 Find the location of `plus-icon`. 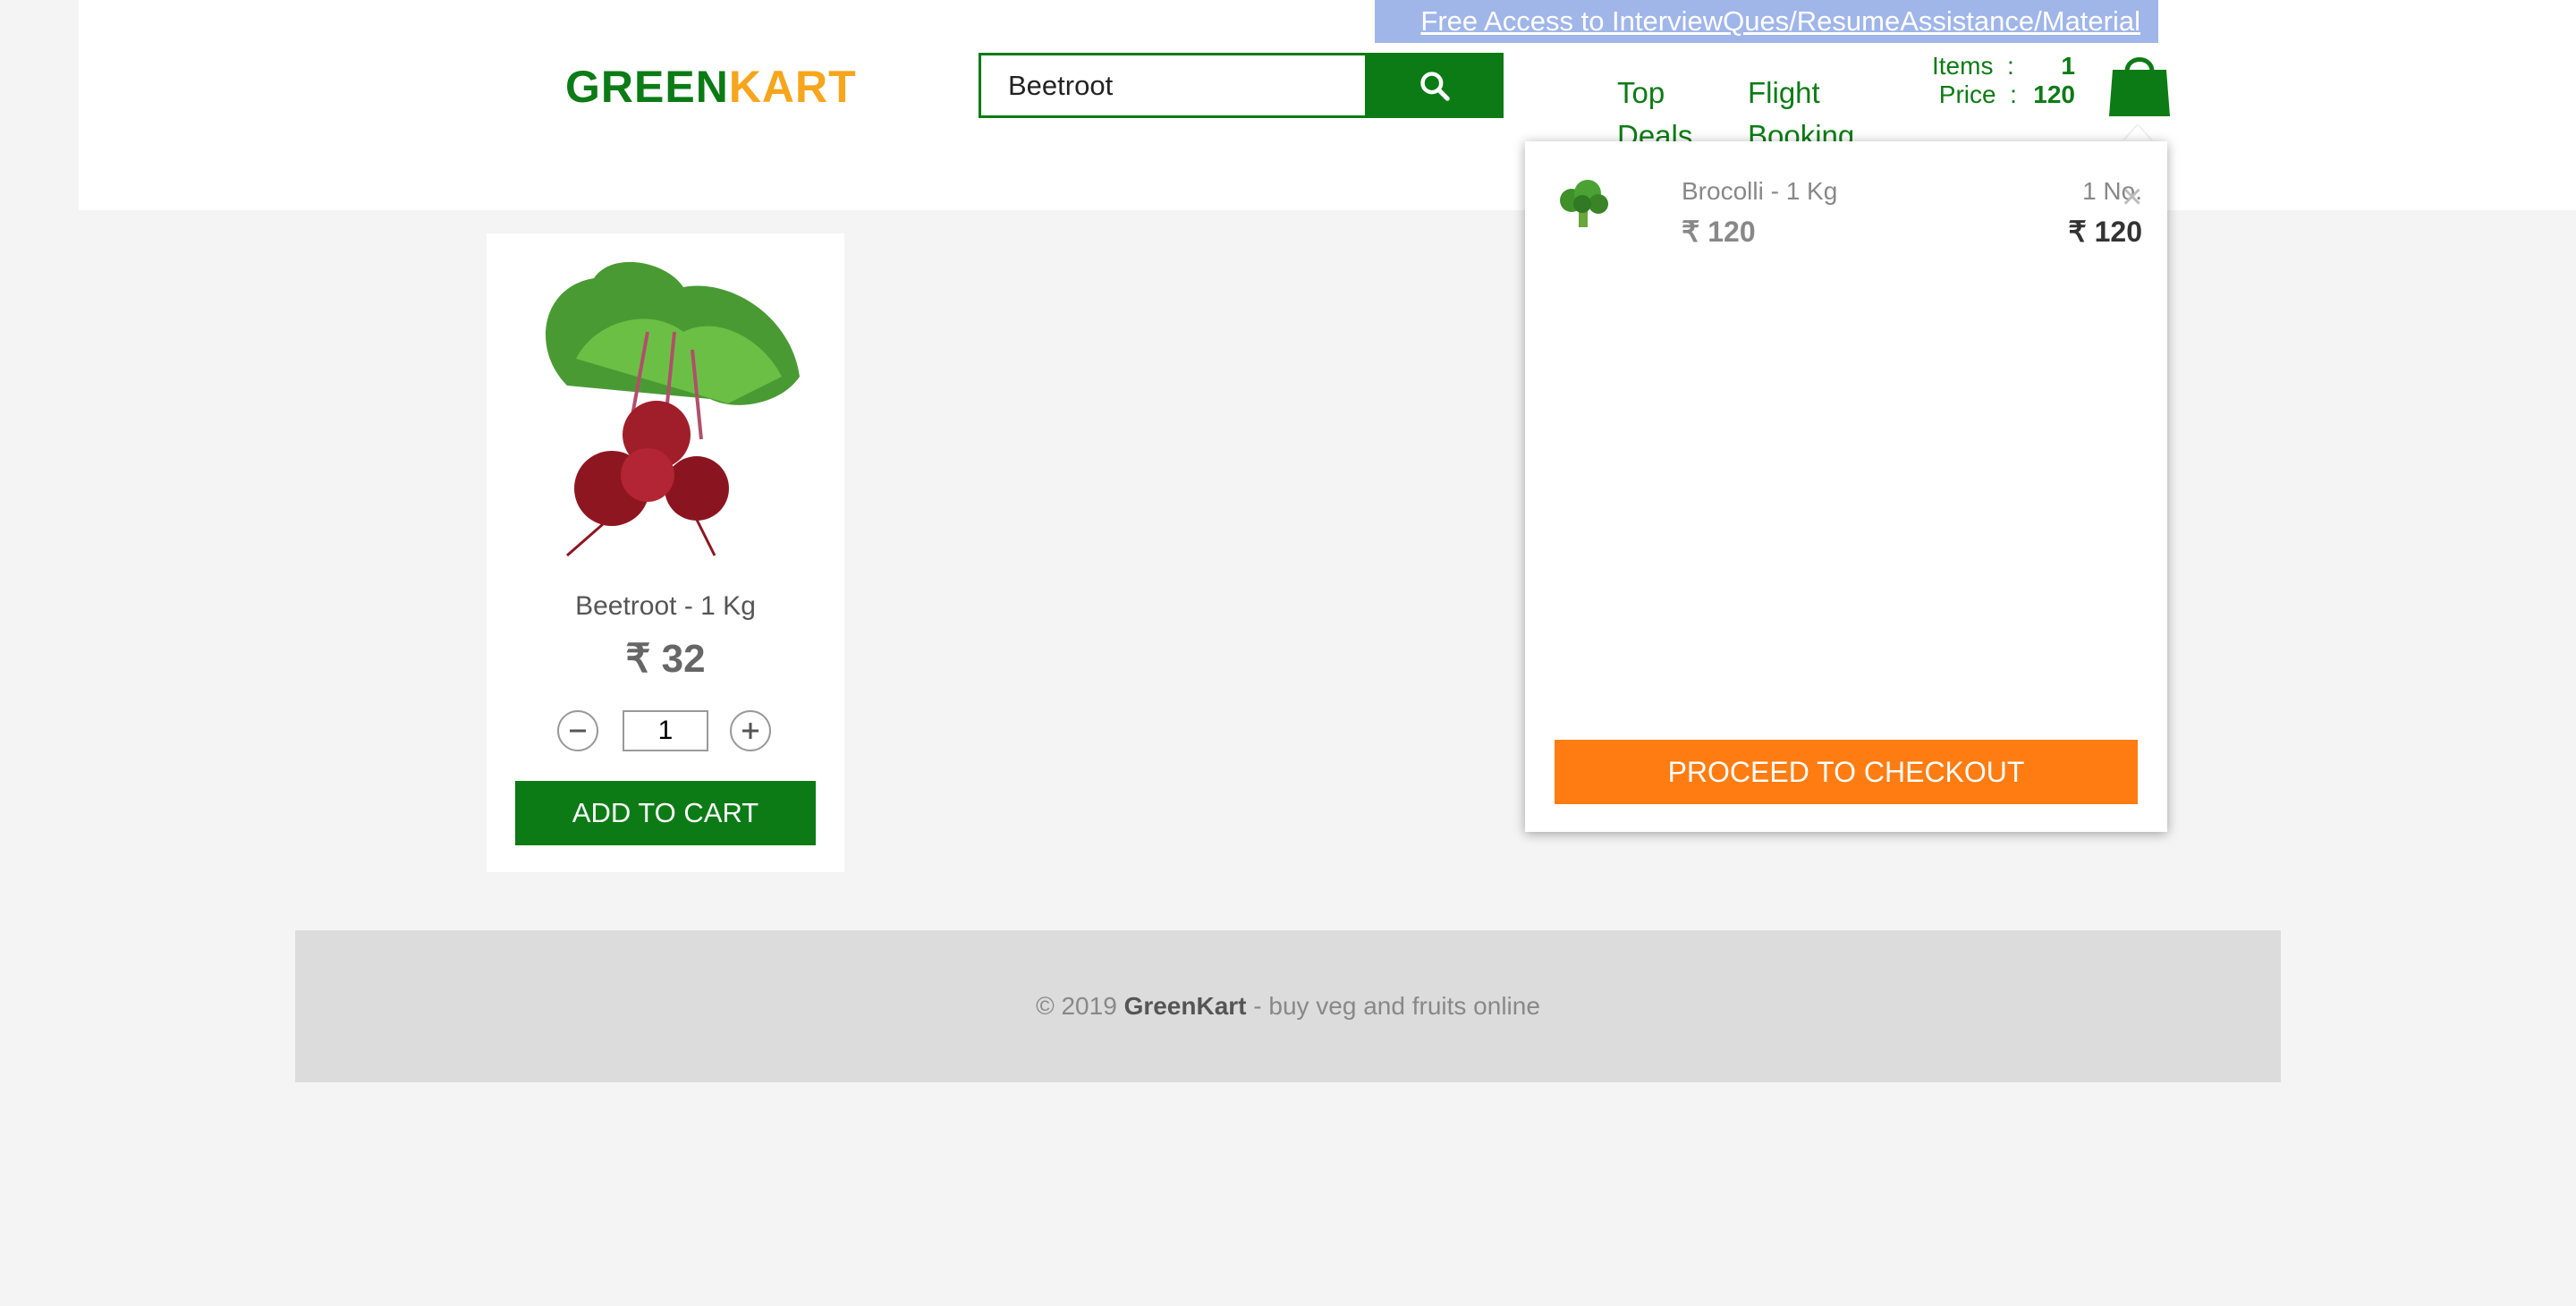

plus-icon is located at coordinates (750, 731).